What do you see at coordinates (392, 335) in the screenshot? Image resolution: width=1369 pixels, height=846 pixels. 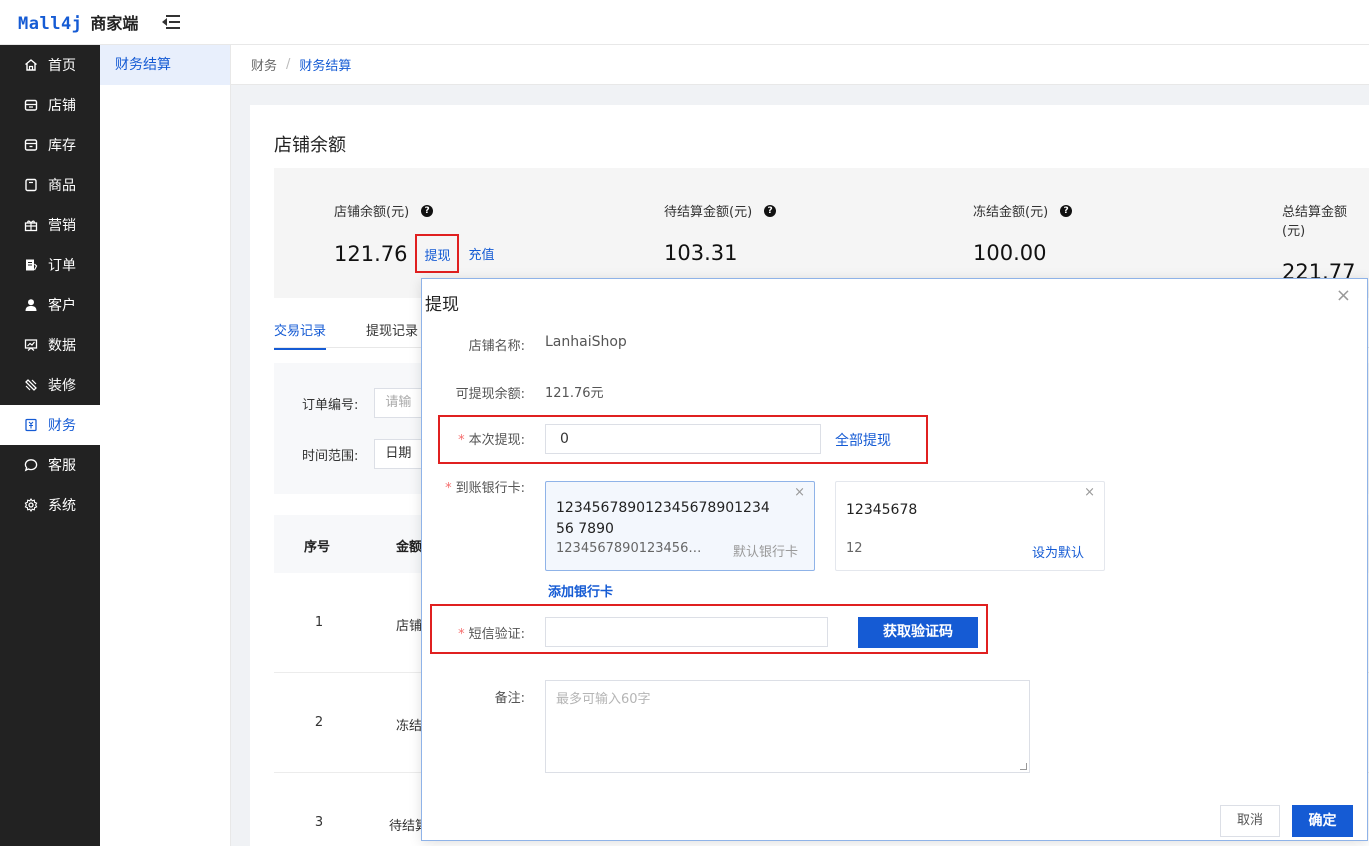 I see `tab-withdrawals: 提现记录` at bounding box center [392, 335].